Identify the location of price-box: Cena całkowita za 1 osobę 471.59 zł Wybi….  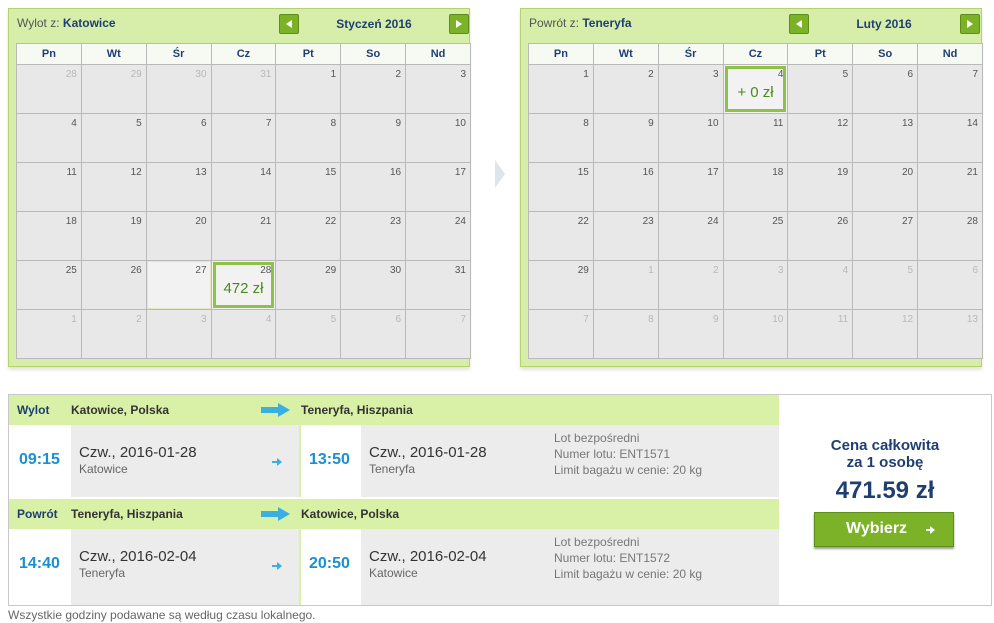
(885, 500).